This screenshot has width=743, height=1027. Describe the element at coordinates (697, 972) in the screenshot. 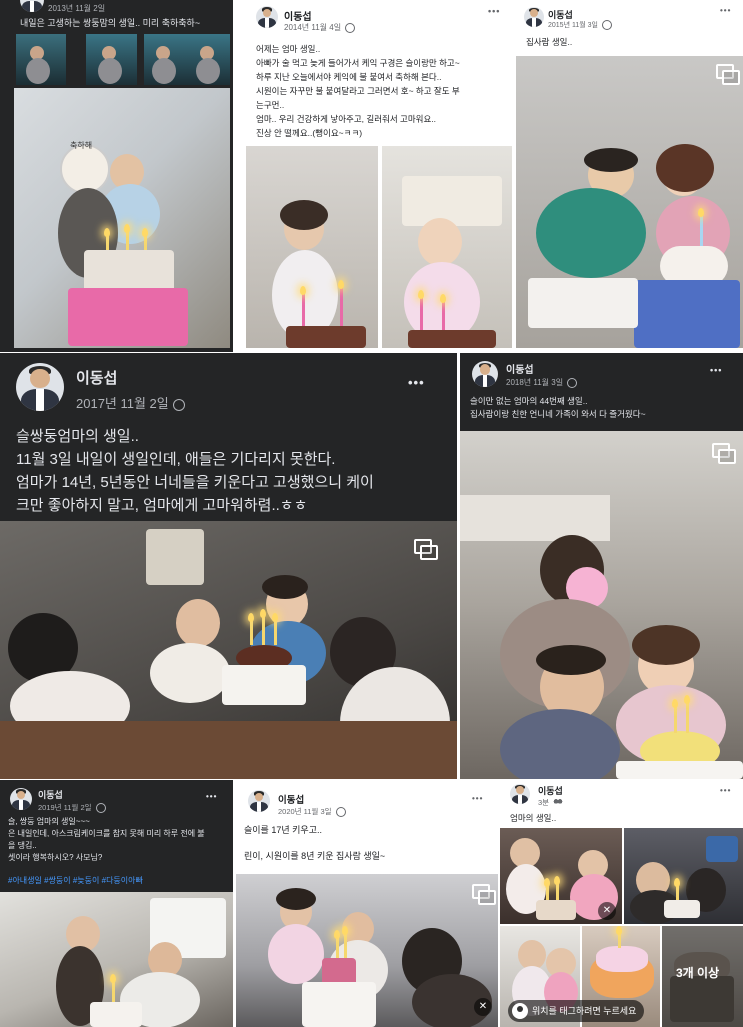

I see `more-photos-count: 3개 이상` at that location.